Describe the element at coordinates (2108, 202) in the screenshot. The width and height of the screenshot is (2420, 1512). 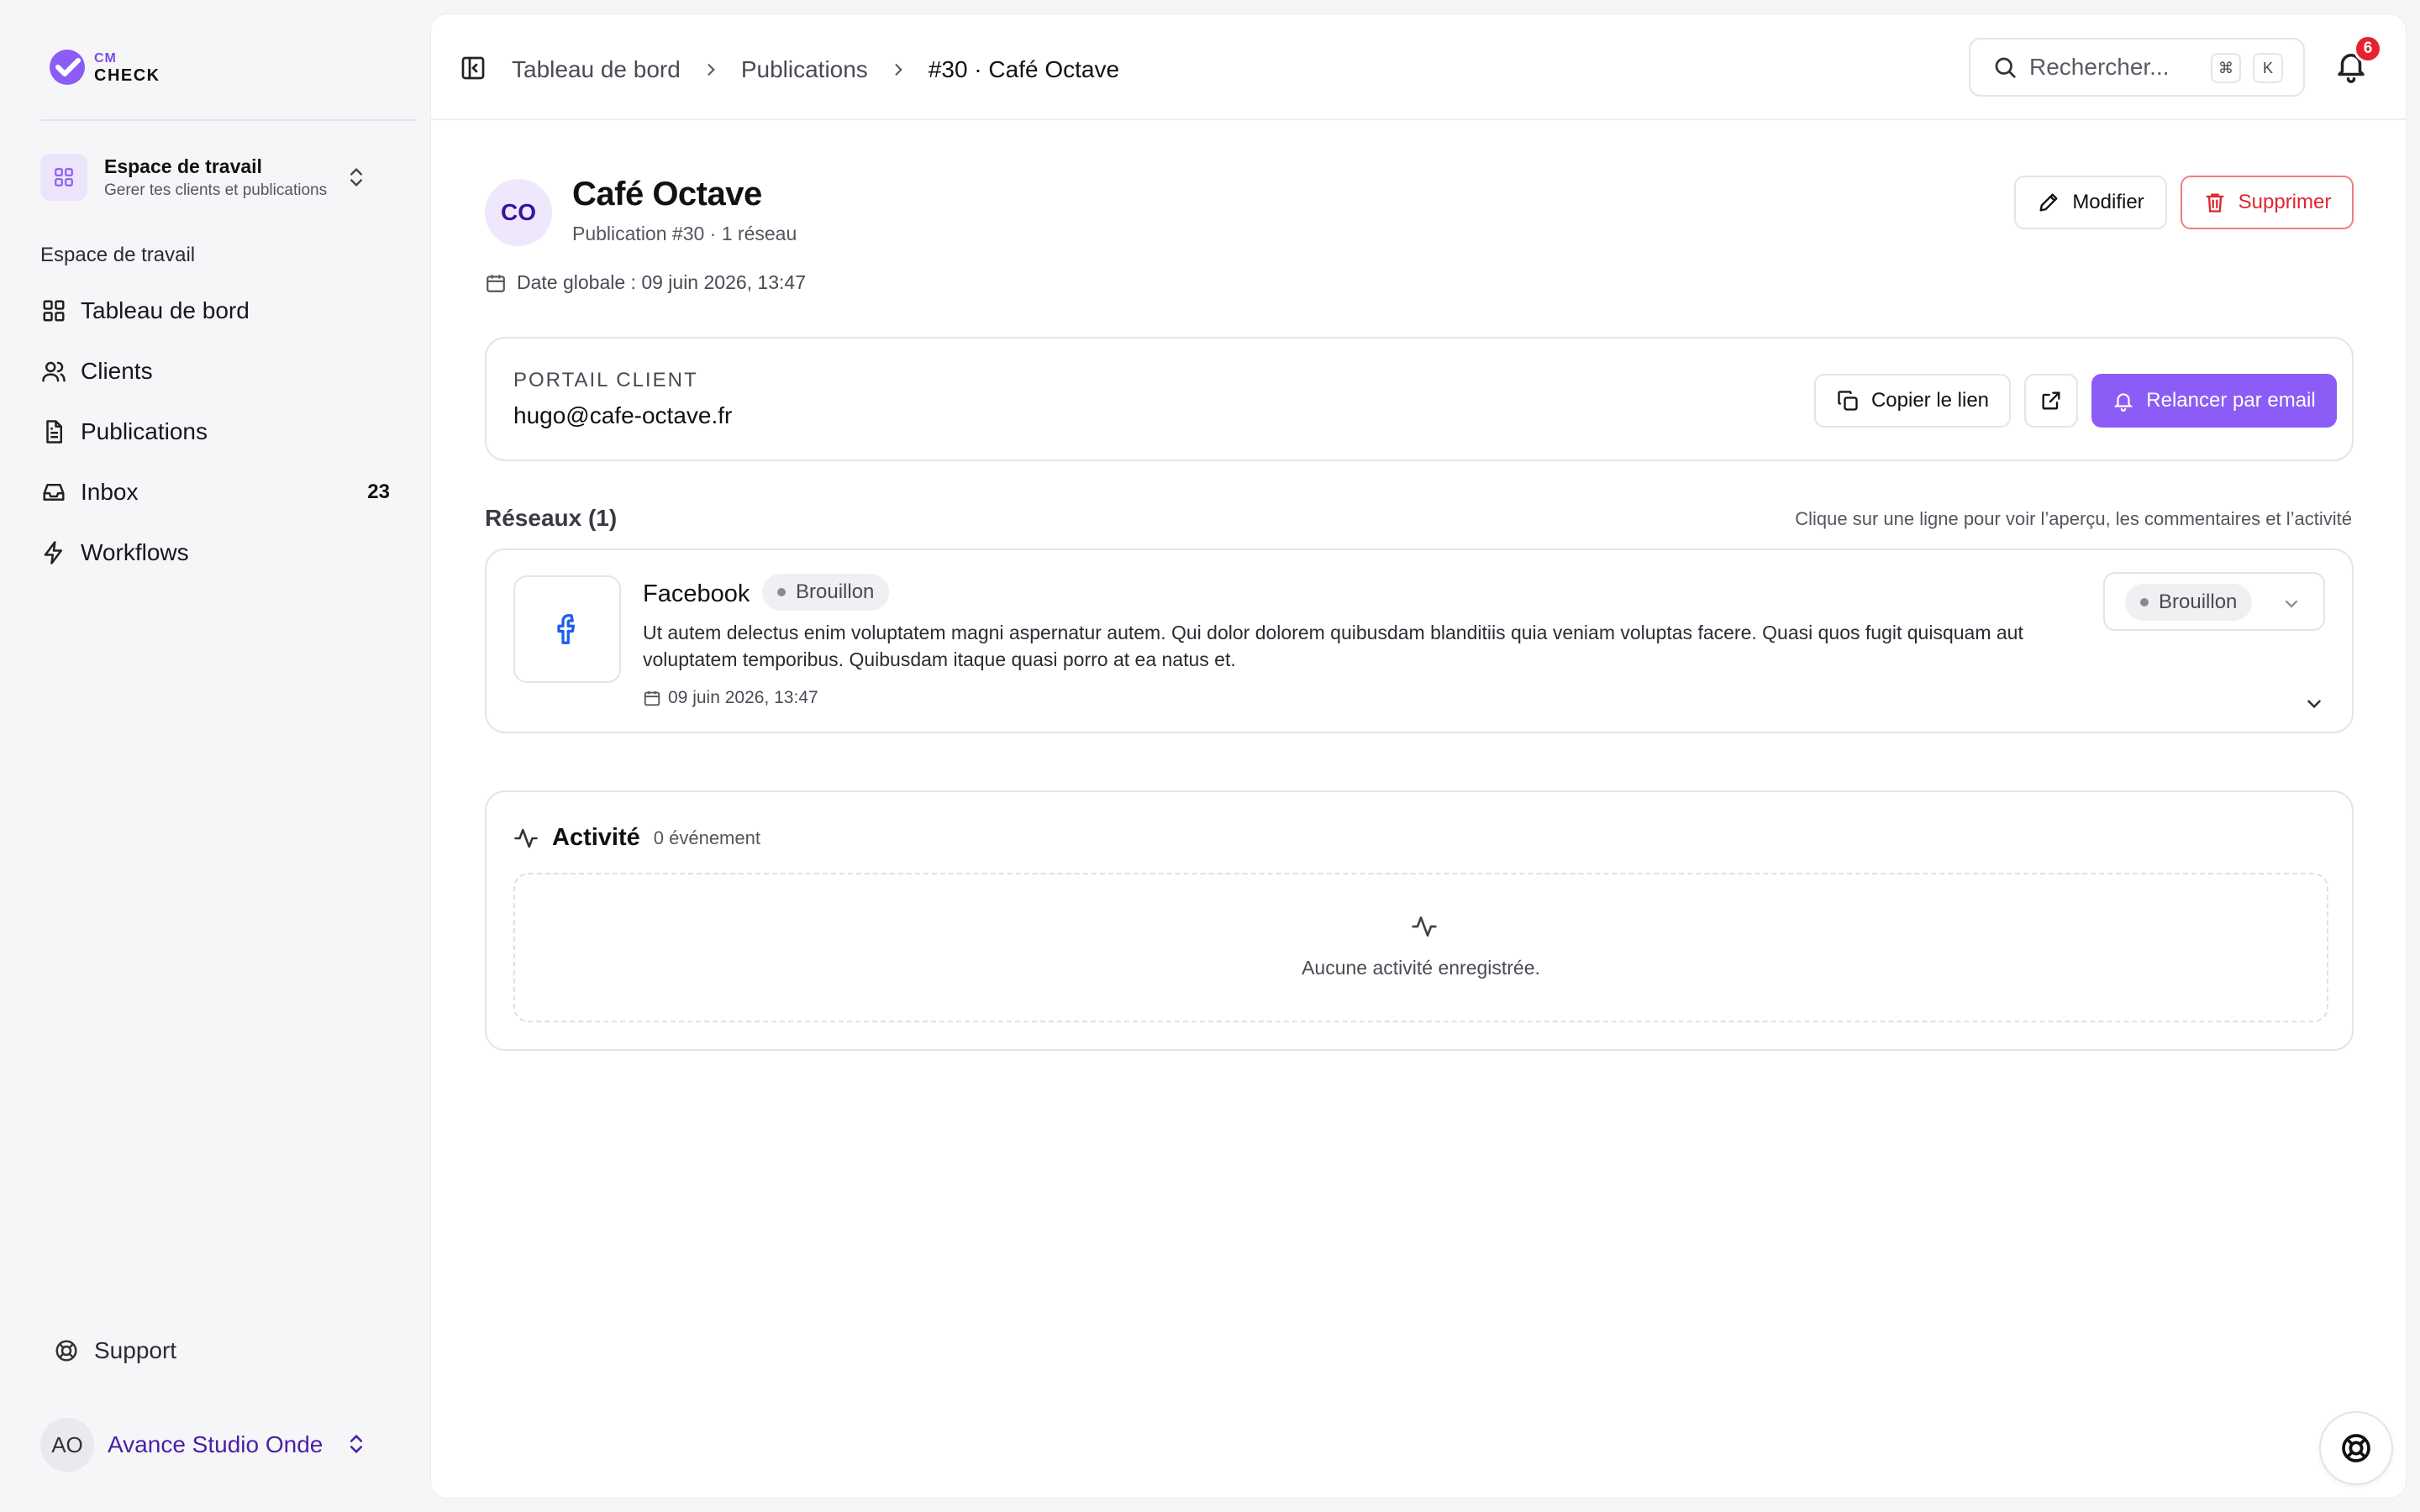
I see `edit-label: Modifier` at that location.